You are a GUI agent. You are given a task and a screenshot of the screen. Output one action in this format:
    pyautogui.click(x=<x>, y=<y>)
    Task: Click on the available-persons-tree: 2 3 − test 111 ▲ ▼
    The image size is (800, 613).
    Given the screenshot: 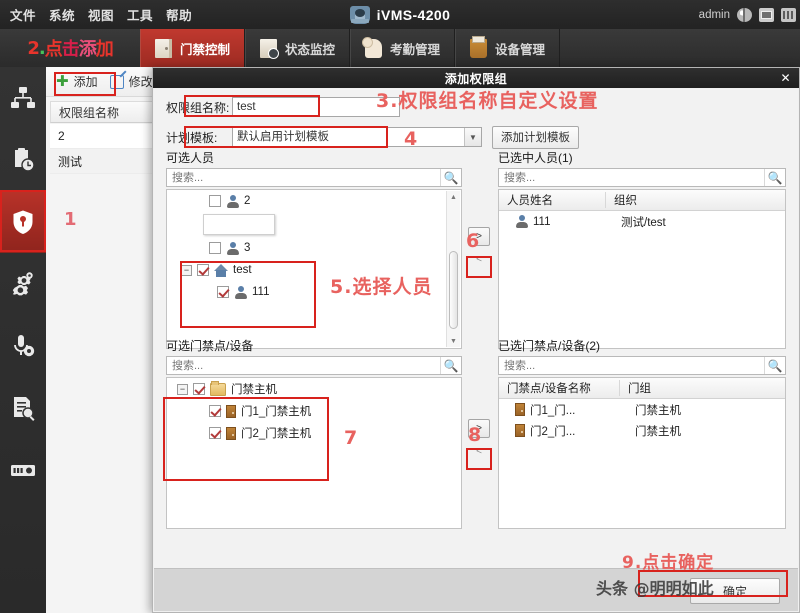 What is the action you would take?
    pyautogui.click(x=314, y=269)
    